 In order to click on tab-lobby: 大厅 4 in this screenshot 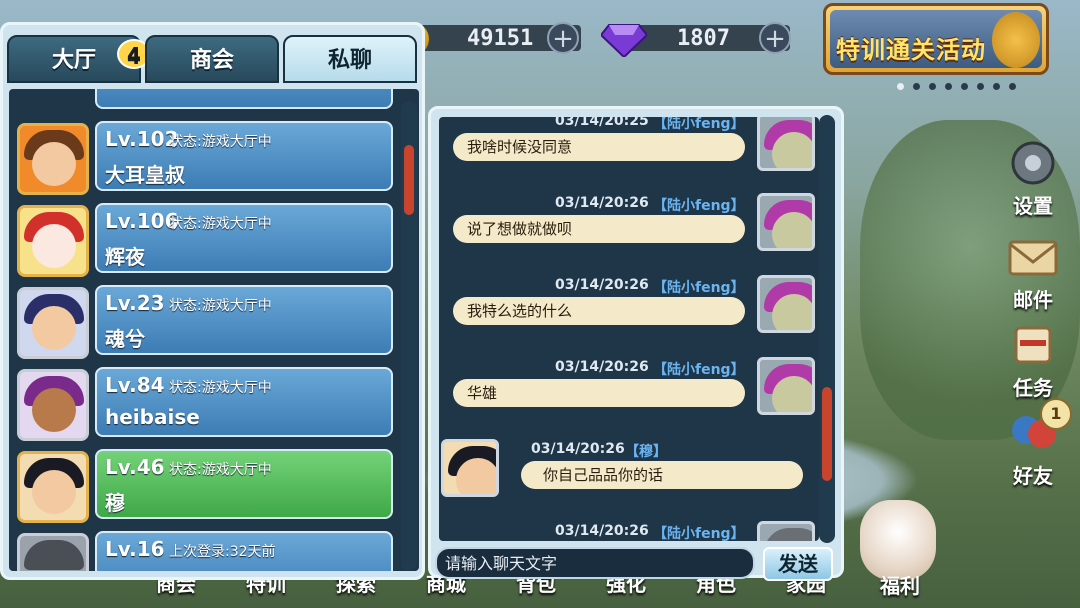, I will do `click(79, 59)`.